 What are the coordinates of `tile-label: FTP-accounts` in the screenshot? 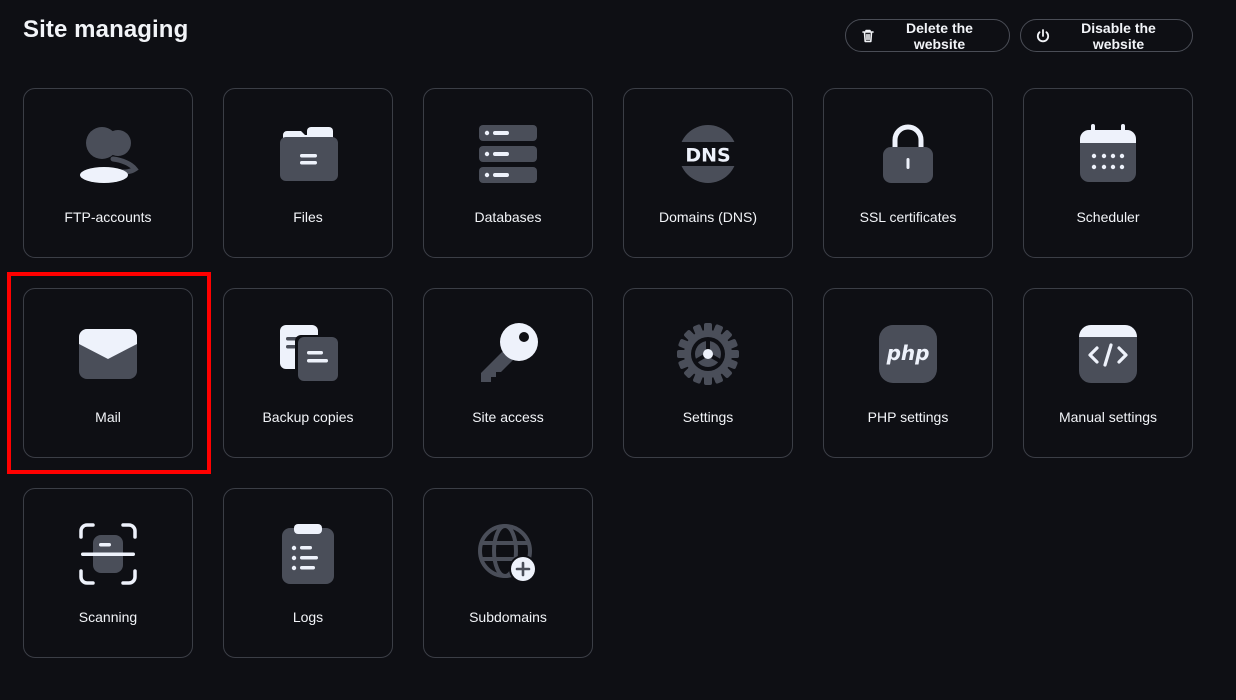 It's located at (108, 217).